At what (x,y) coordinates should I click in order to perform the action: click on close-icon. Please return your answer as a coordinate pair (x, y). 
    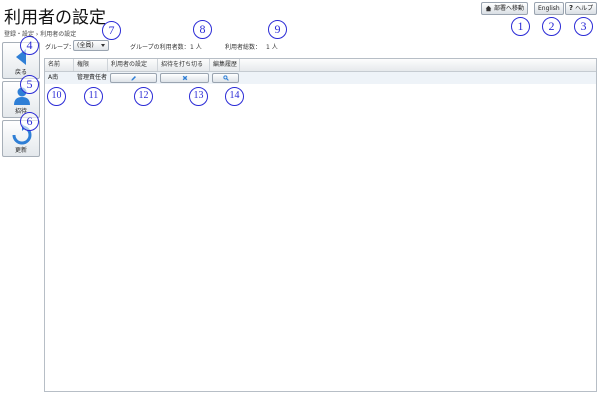
    Looking at the image, I should click on (184, 78).